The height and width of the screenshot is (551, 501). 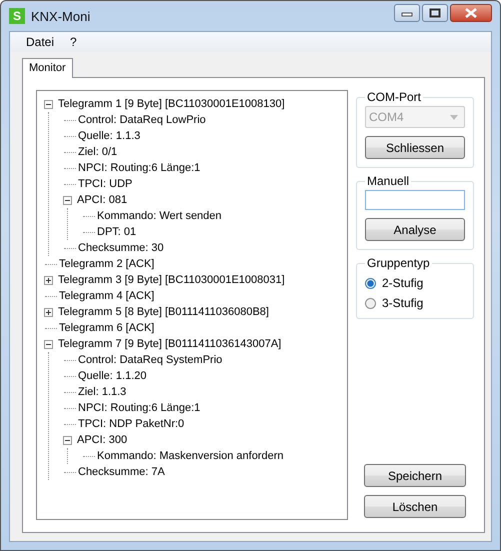 I want to click on app-icon: S, so click(x=17, y=16).